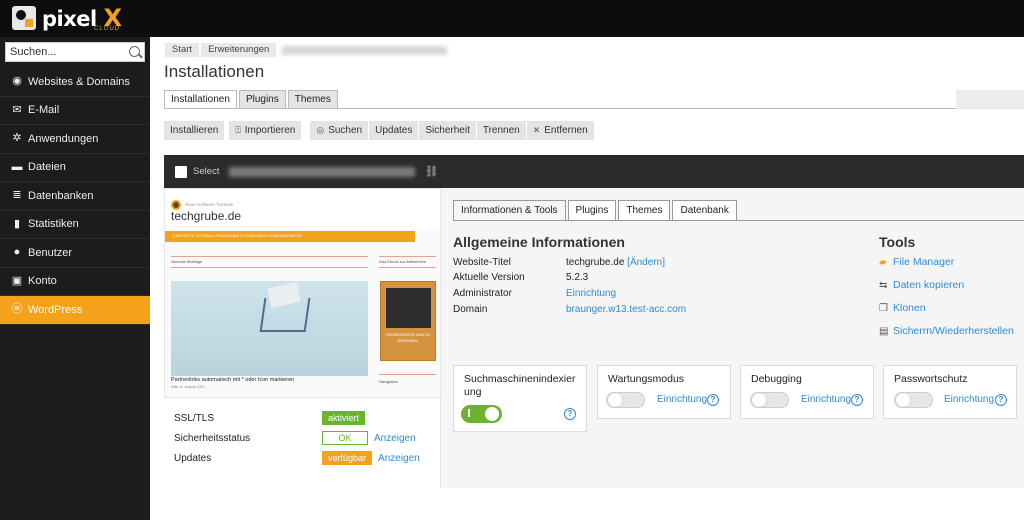  What do you see at coordinates (79, 81) in the screenshot?
I see `sidebar-item-label: Websites & Domains` at bounding box center [79, 81].